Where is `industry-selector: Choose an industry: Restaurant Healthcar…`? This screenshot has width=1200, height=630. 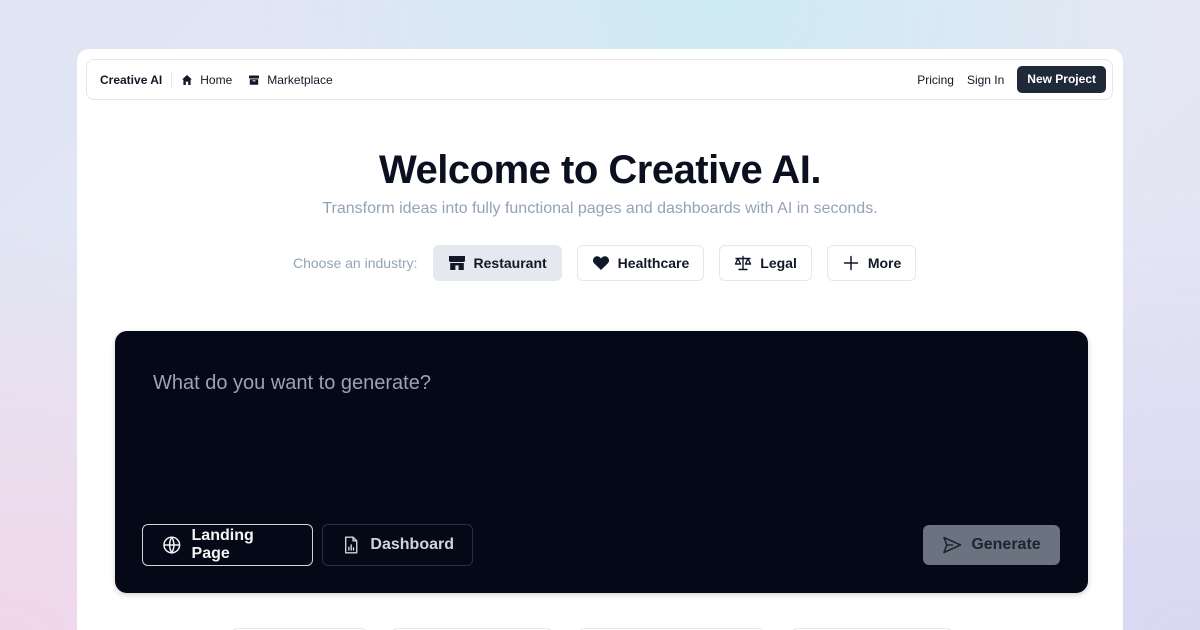 industry-selector: Choose an industry: Restaurant Healthcar… is located at coordinates (612, 263).